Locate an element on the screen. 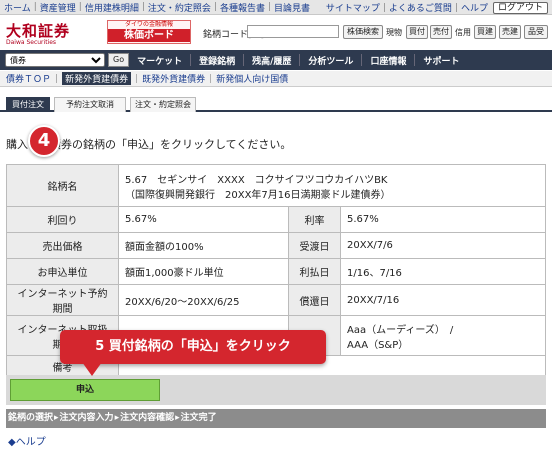 The image size is (552, 458). nav-item-support: サポート is located at coordinates (441, 60).